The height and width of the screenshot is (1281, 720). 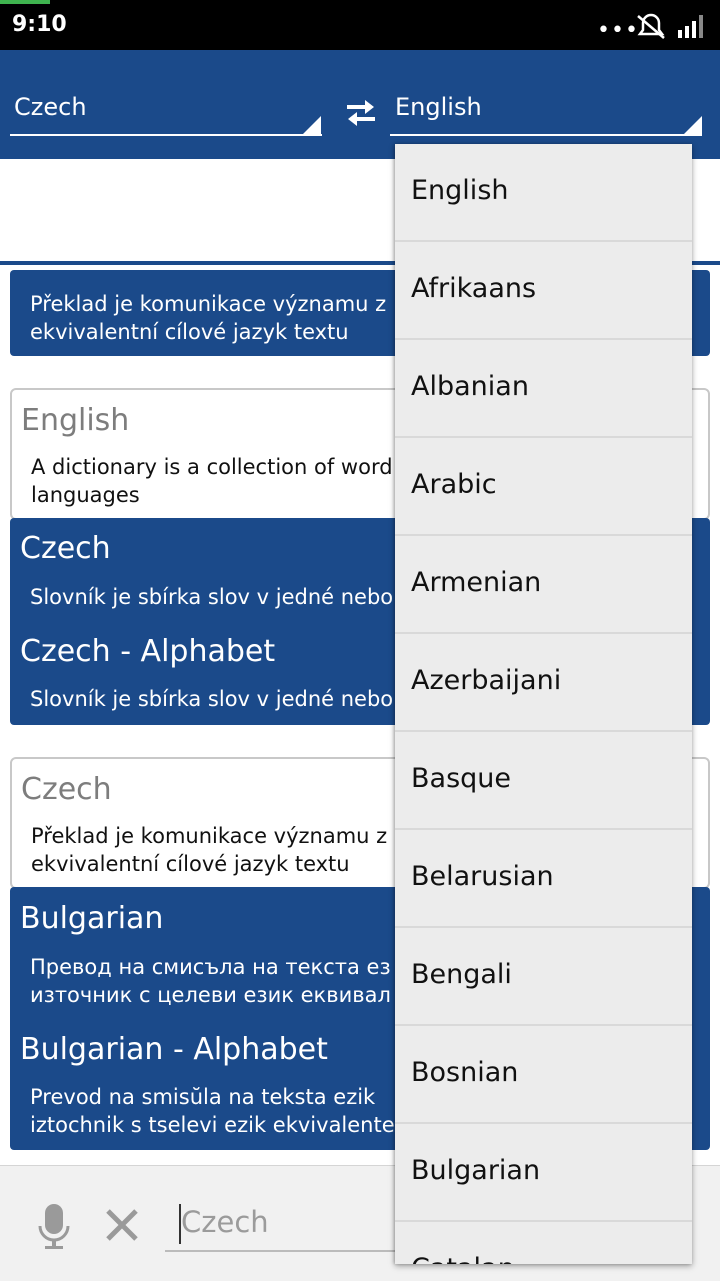 What do you see at coordinates (651, 26) in the screenshot?
I see `muted-alarm-icon` at bounding box center [651, 26].